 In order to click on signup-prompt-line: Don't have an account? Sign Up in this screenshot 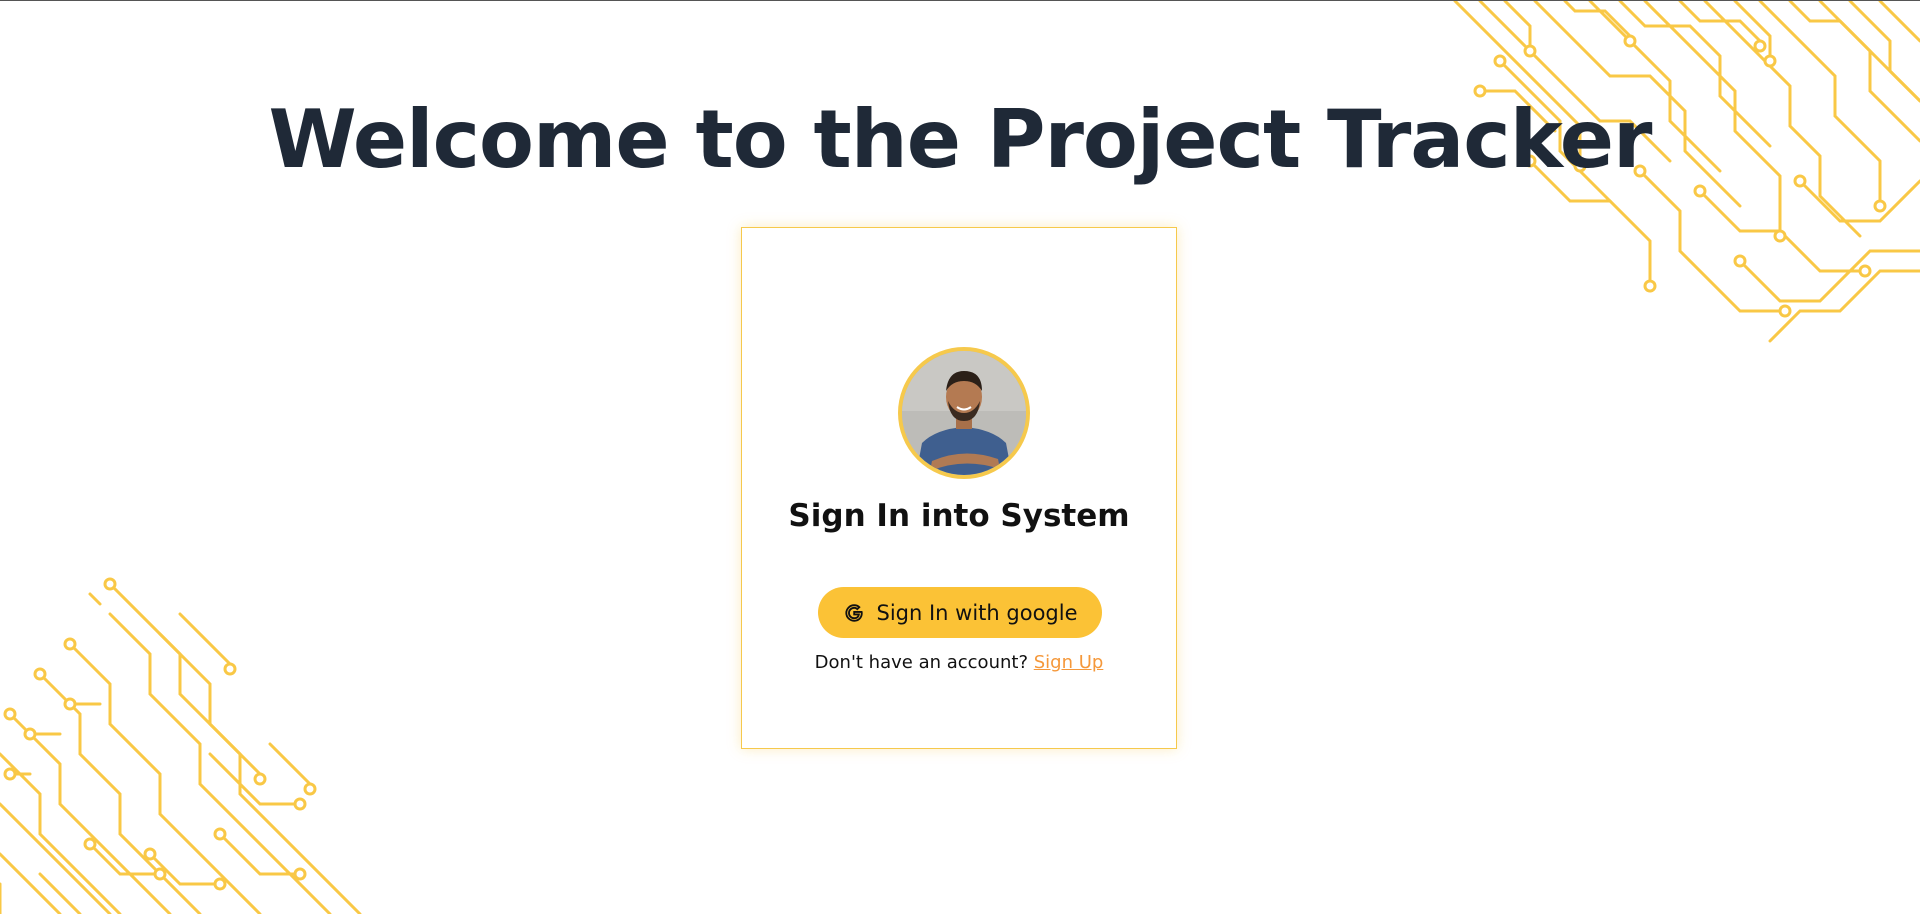, I will do `click(959, 662)`.